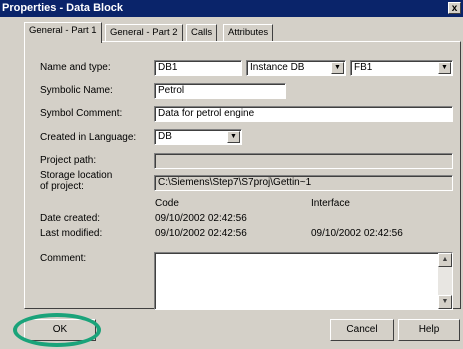 The width and height of the screenshot is (463, 349). I want to click on type-value: Instance DB, so click(277, 67).